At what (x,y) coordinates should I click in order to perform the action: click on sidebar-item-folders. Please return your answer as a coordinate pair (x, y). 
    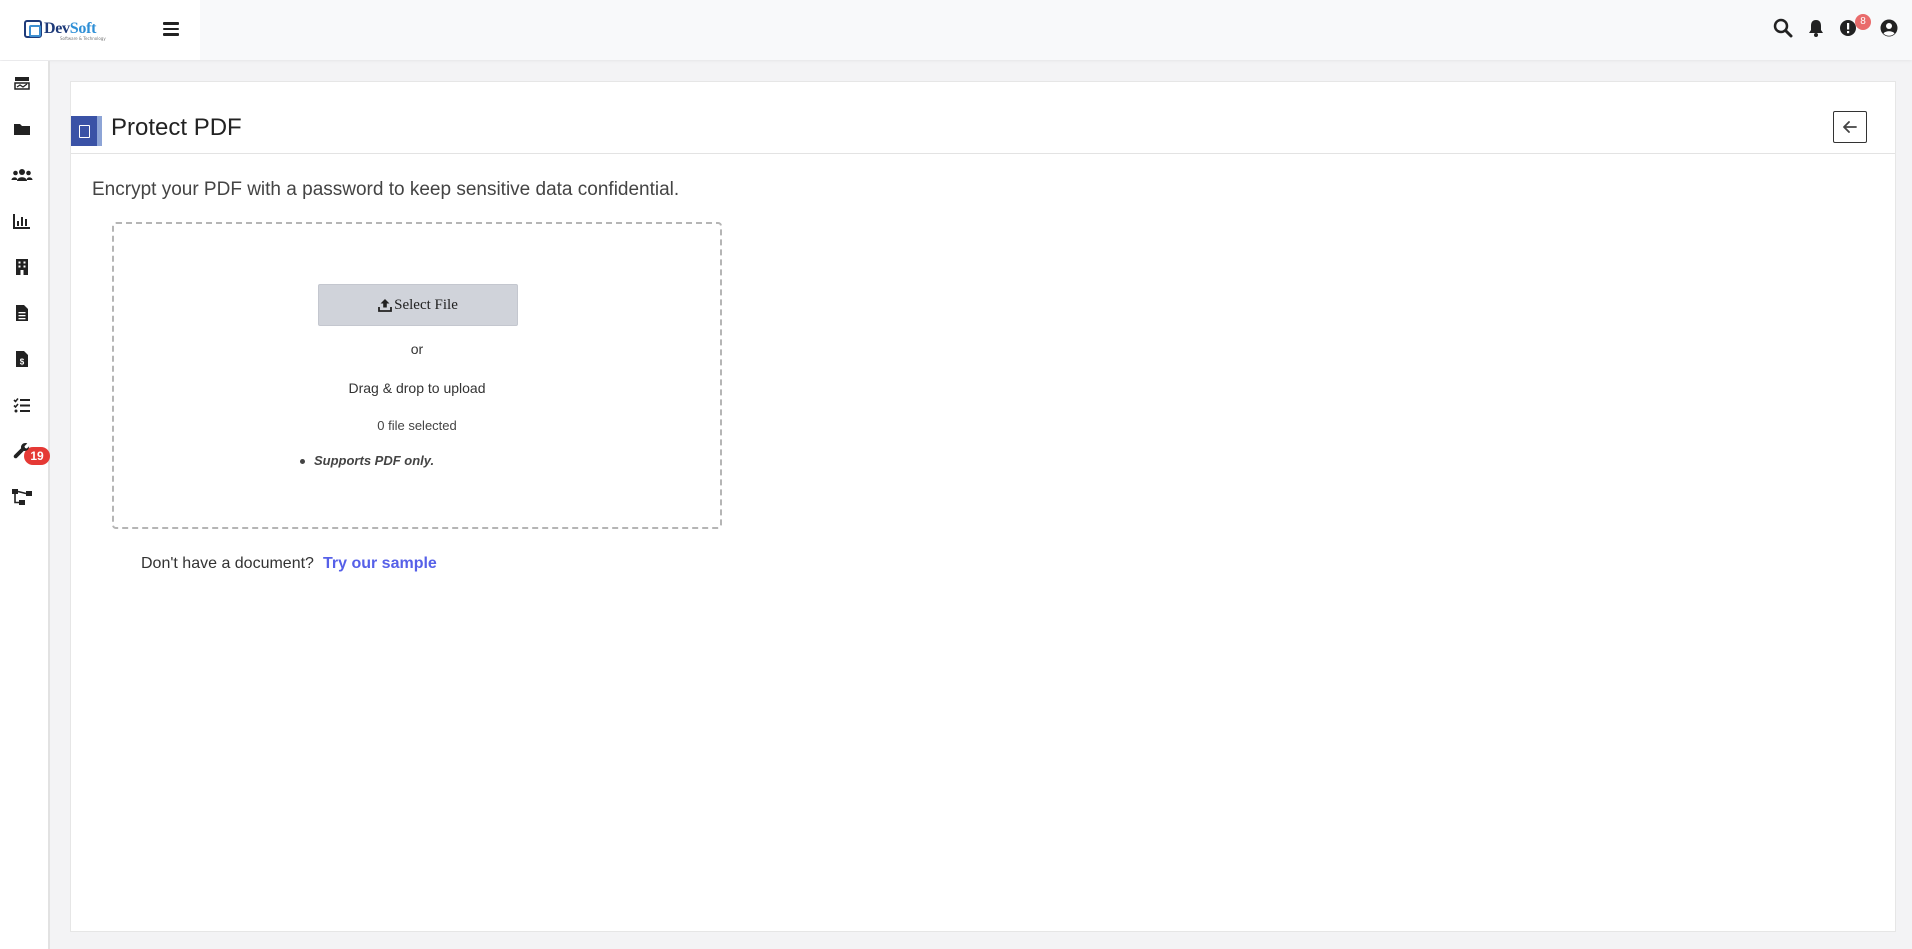
    Looking at the image, I should click on (22, 129).